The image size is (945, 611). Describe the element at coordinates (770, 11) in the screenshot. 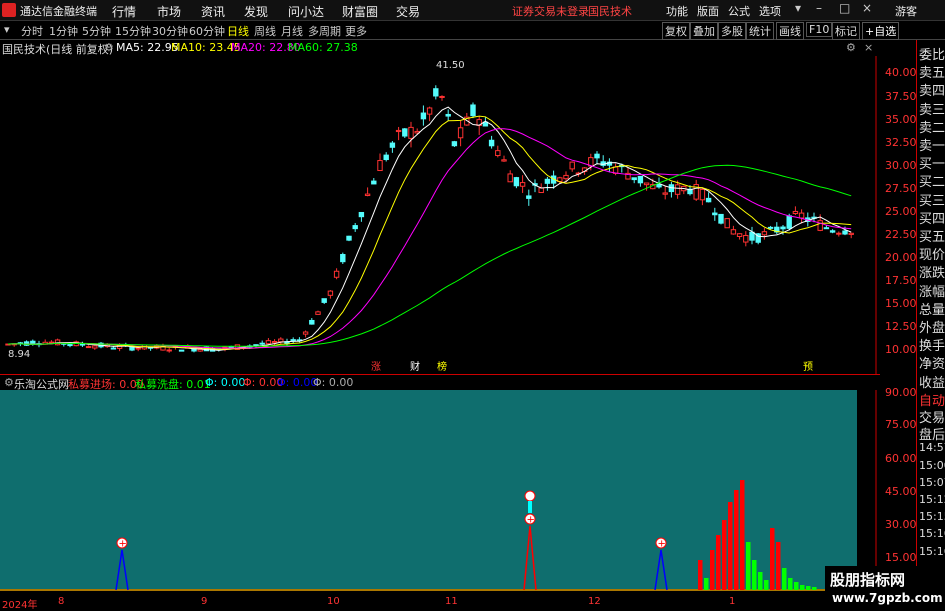

I see `menu-xuanxiang: 选项` at that location.